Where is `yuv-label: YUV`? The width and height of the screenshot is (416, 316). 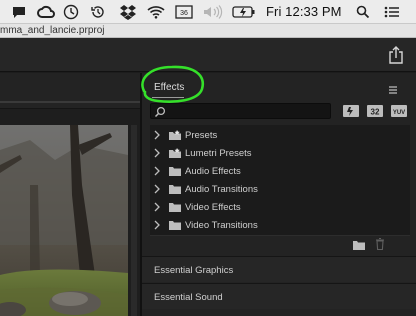
yuv-label: YUV is located at coordinates (399, 113).